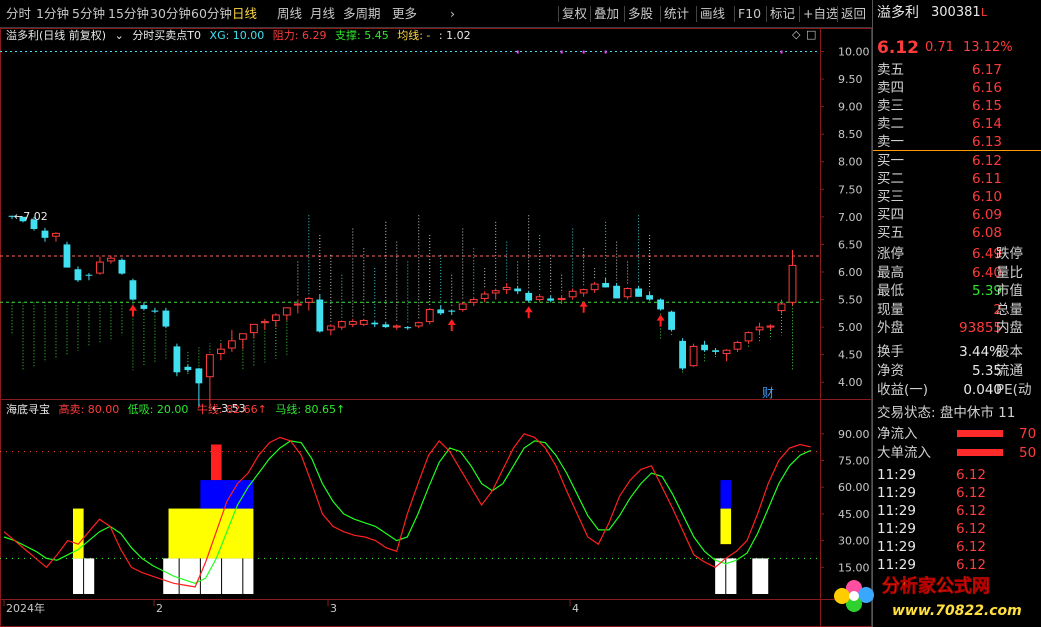  I want to click on toolbar-button-3: 统计, so click(676, 14).